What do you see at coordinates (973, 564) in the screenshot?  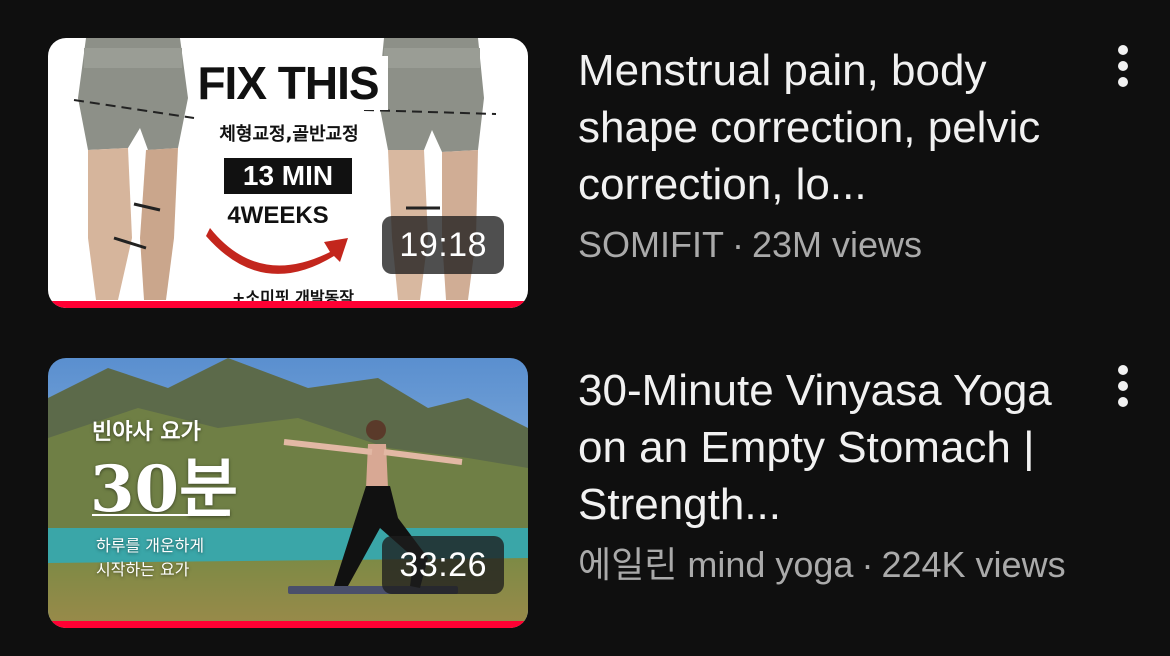 I see `view-count: 224K views` at bounding box center [973, 564].